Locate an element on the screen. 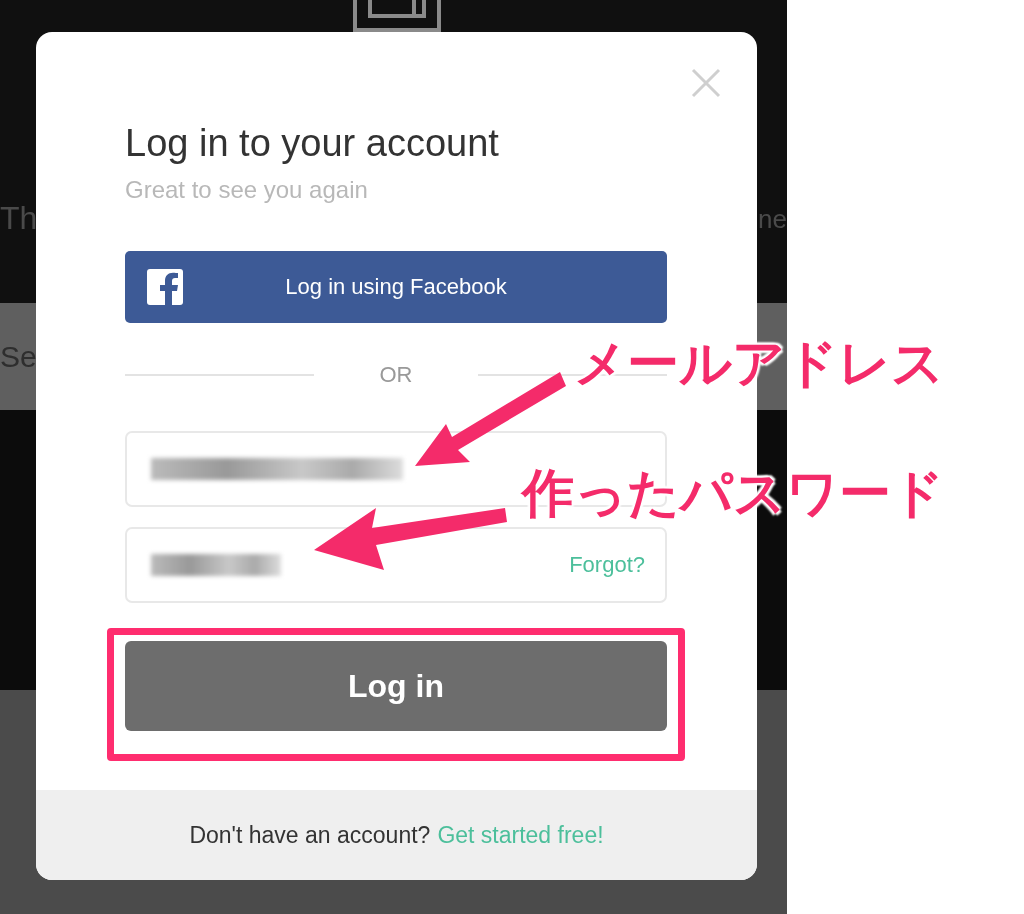  background-text: Th is located at coordinates (19, 218).